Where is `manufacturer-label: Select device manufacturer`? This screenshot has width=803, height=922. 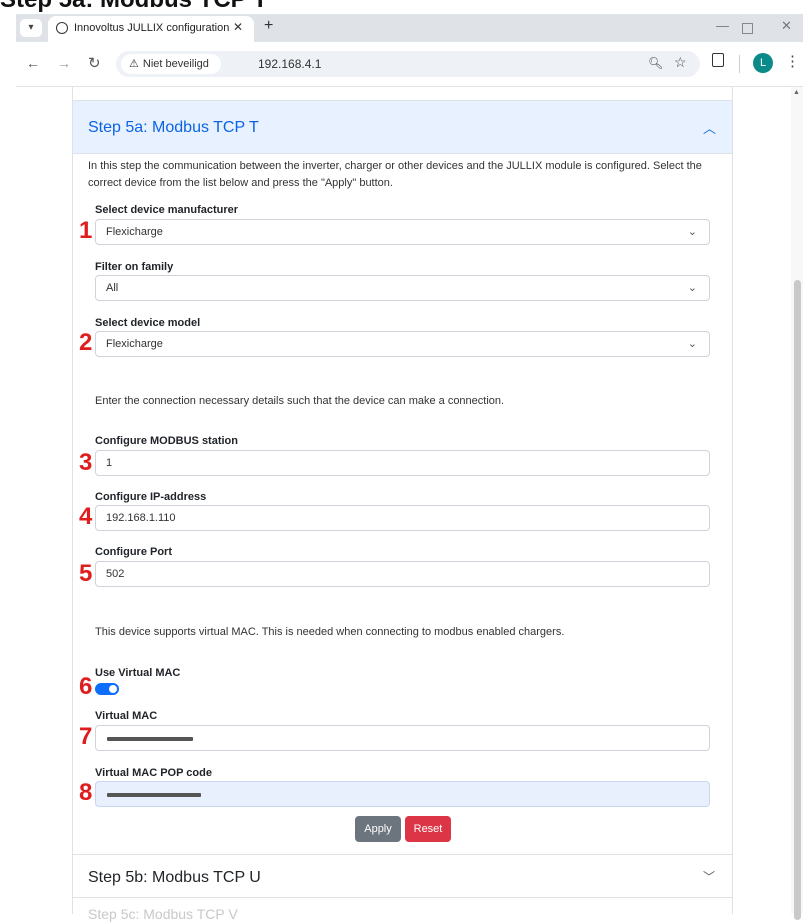
manufacturer-label: Select device manufacturer is located at coordinates (167, 210).